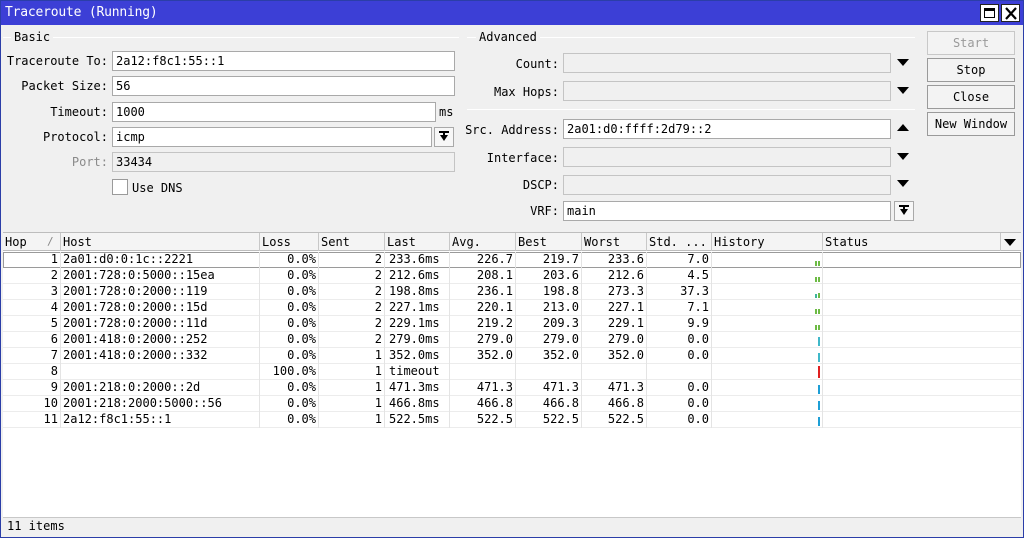  Describe the element at coordinates (444, 137) in the screenshot. I see `protocol-dropdown-button` at that location.